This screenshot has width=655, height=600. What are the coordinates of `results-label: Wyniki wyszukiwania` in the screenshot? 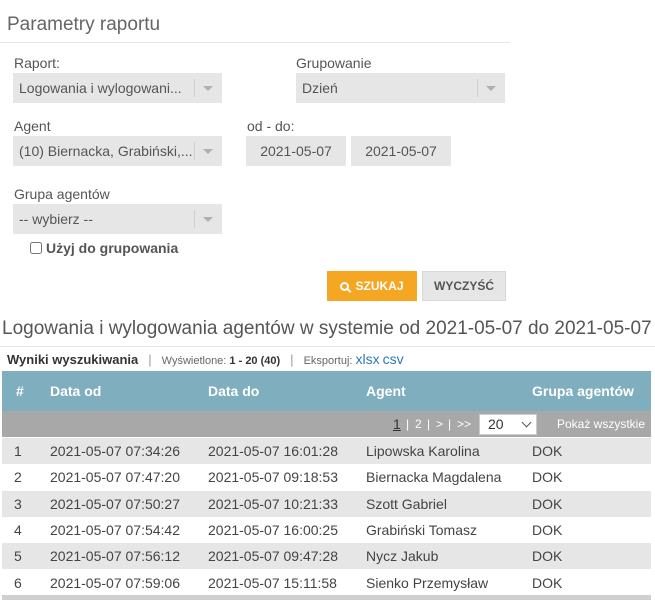 It's located at (73, 359).